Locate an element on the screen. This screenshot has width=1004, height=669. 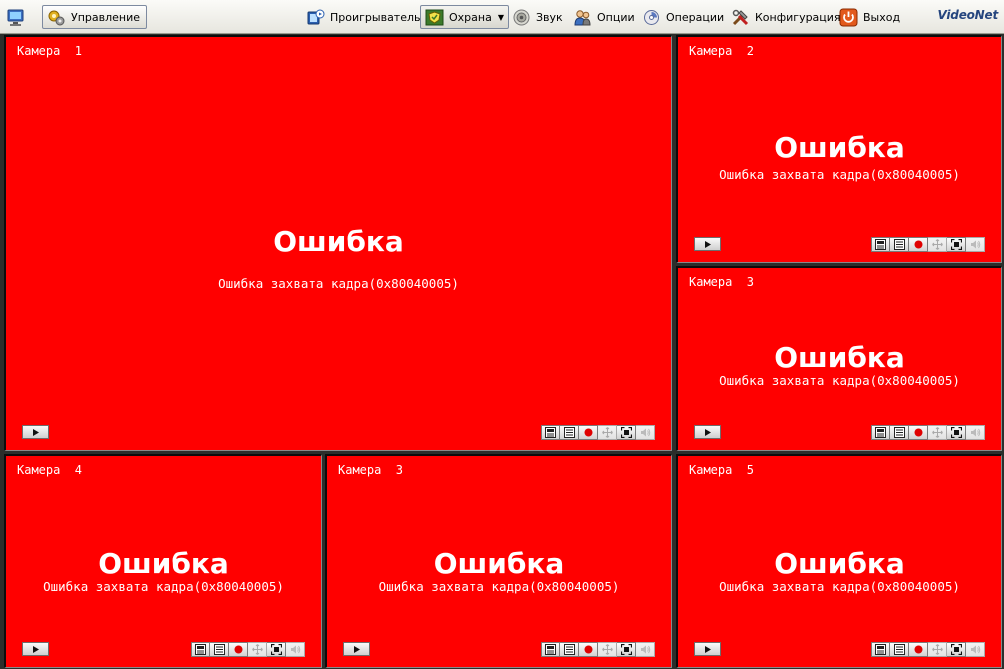
users-icon is located at coordinates (582, 17).